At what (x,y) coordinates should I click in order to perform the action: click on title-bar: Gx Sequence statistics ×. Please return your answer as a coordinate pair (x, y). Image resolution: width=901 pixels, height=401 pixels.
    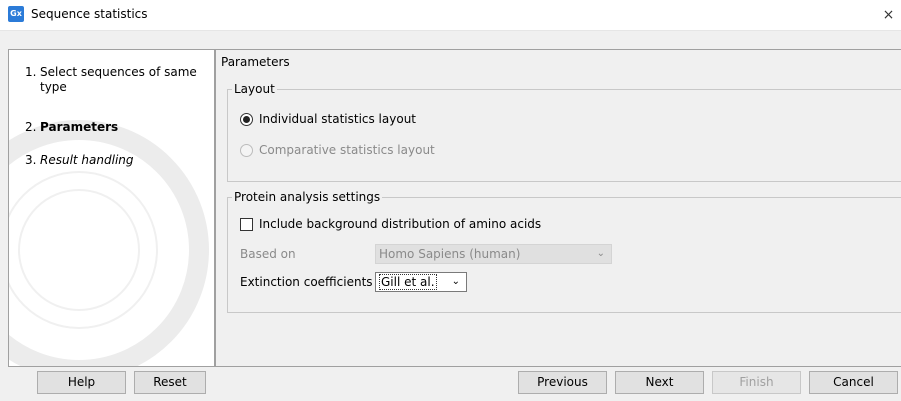
    Looking at the image, I should click on (450, 15).